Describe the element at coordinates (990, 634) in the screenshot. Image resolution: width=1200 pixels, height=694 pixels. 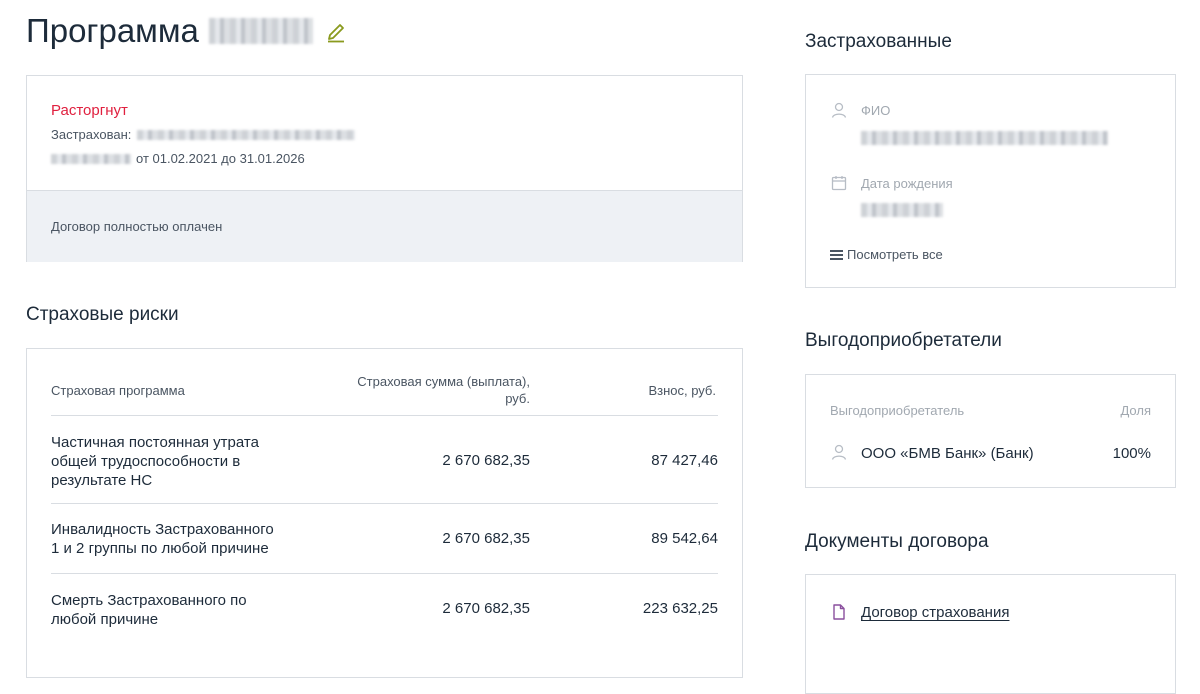
I see `documents-card: Договор страхования` at that location.